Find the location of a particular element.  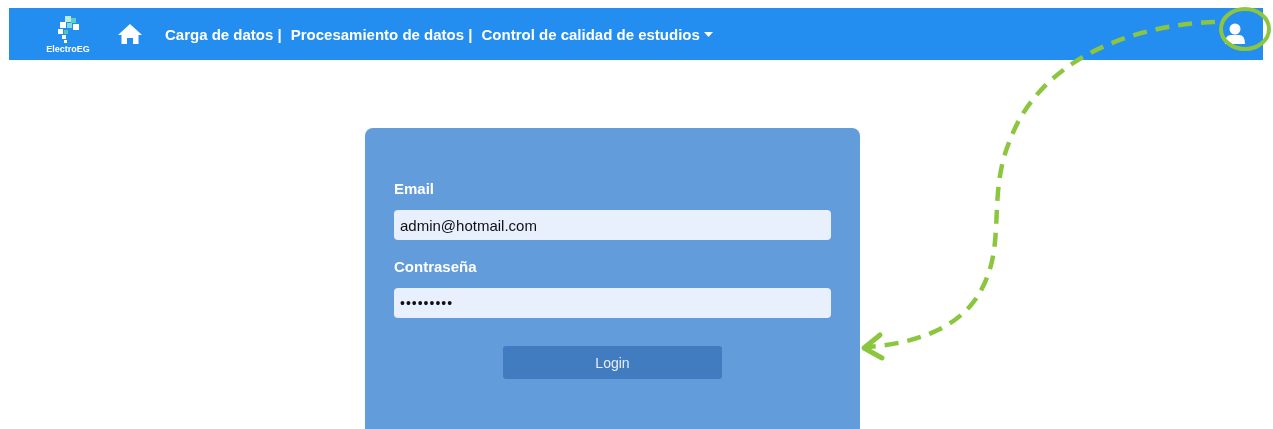

password-field: ••••••••• is located at coordinates (612, 303).